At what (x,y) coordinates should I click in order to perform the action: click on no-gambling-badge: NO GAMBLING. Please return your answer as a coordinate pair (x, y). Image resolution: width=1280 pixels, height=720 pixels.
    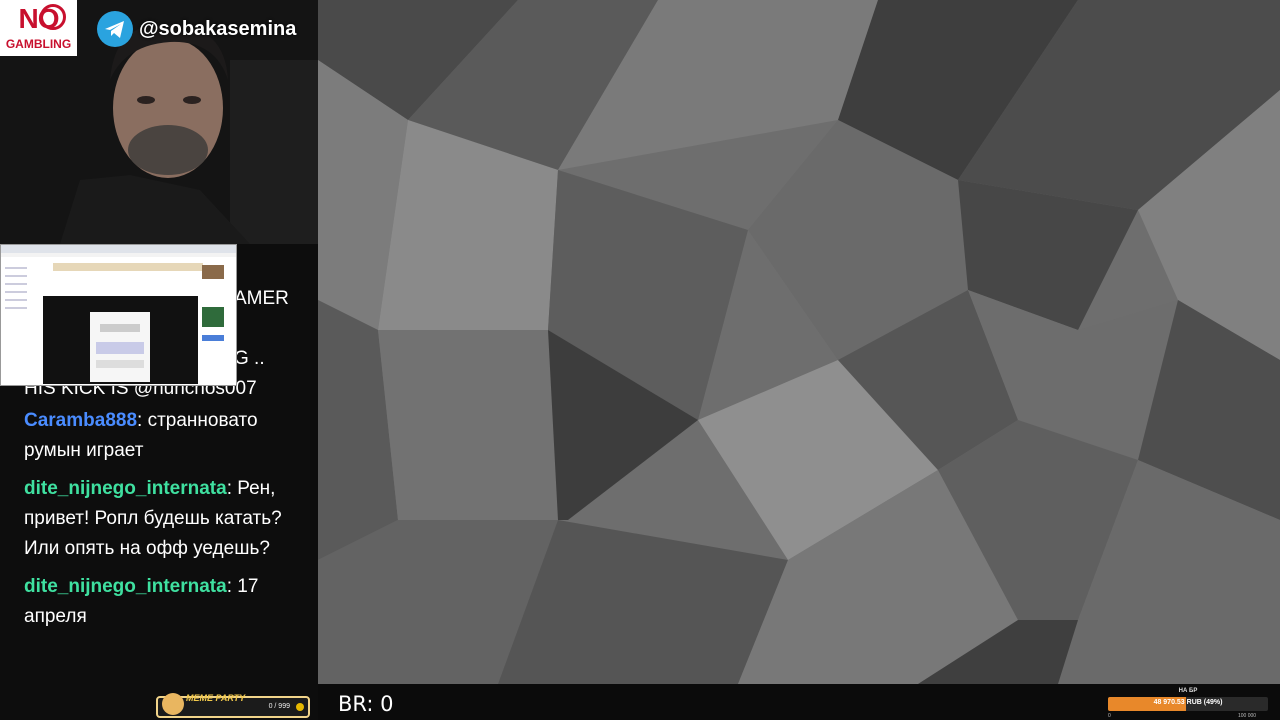
    Looking at the image, I should click on (38, 28).